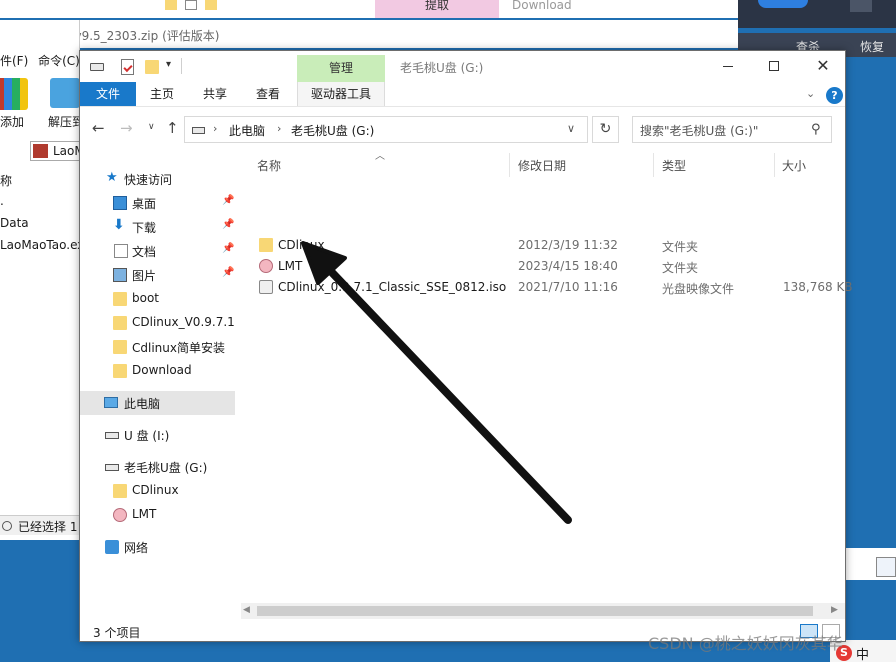 Image resolution: width=896 pixels, height=662 pixels. What do you see at coordinates (148, 180) in the screenshot?
I see `nav-label: 快速访问` at bounding box center [148, 180].